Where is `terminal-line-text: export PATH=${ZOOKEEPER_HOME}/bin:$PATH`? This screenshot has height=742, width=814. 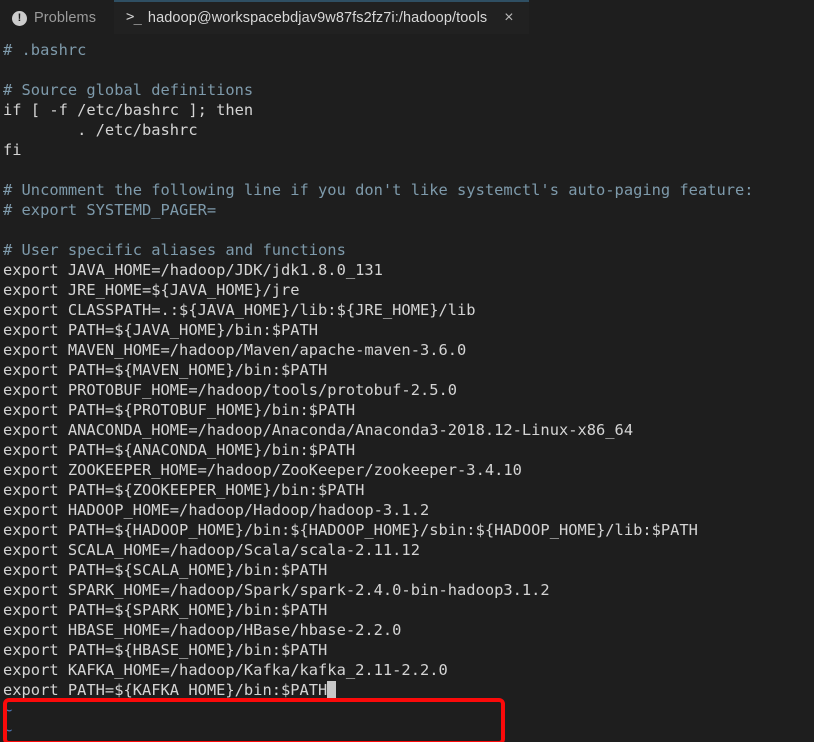 terminal-line-text: export PATH=${ZOOKEEPER_HOME}/bin:$PATH is located at coordinates (184, 490).